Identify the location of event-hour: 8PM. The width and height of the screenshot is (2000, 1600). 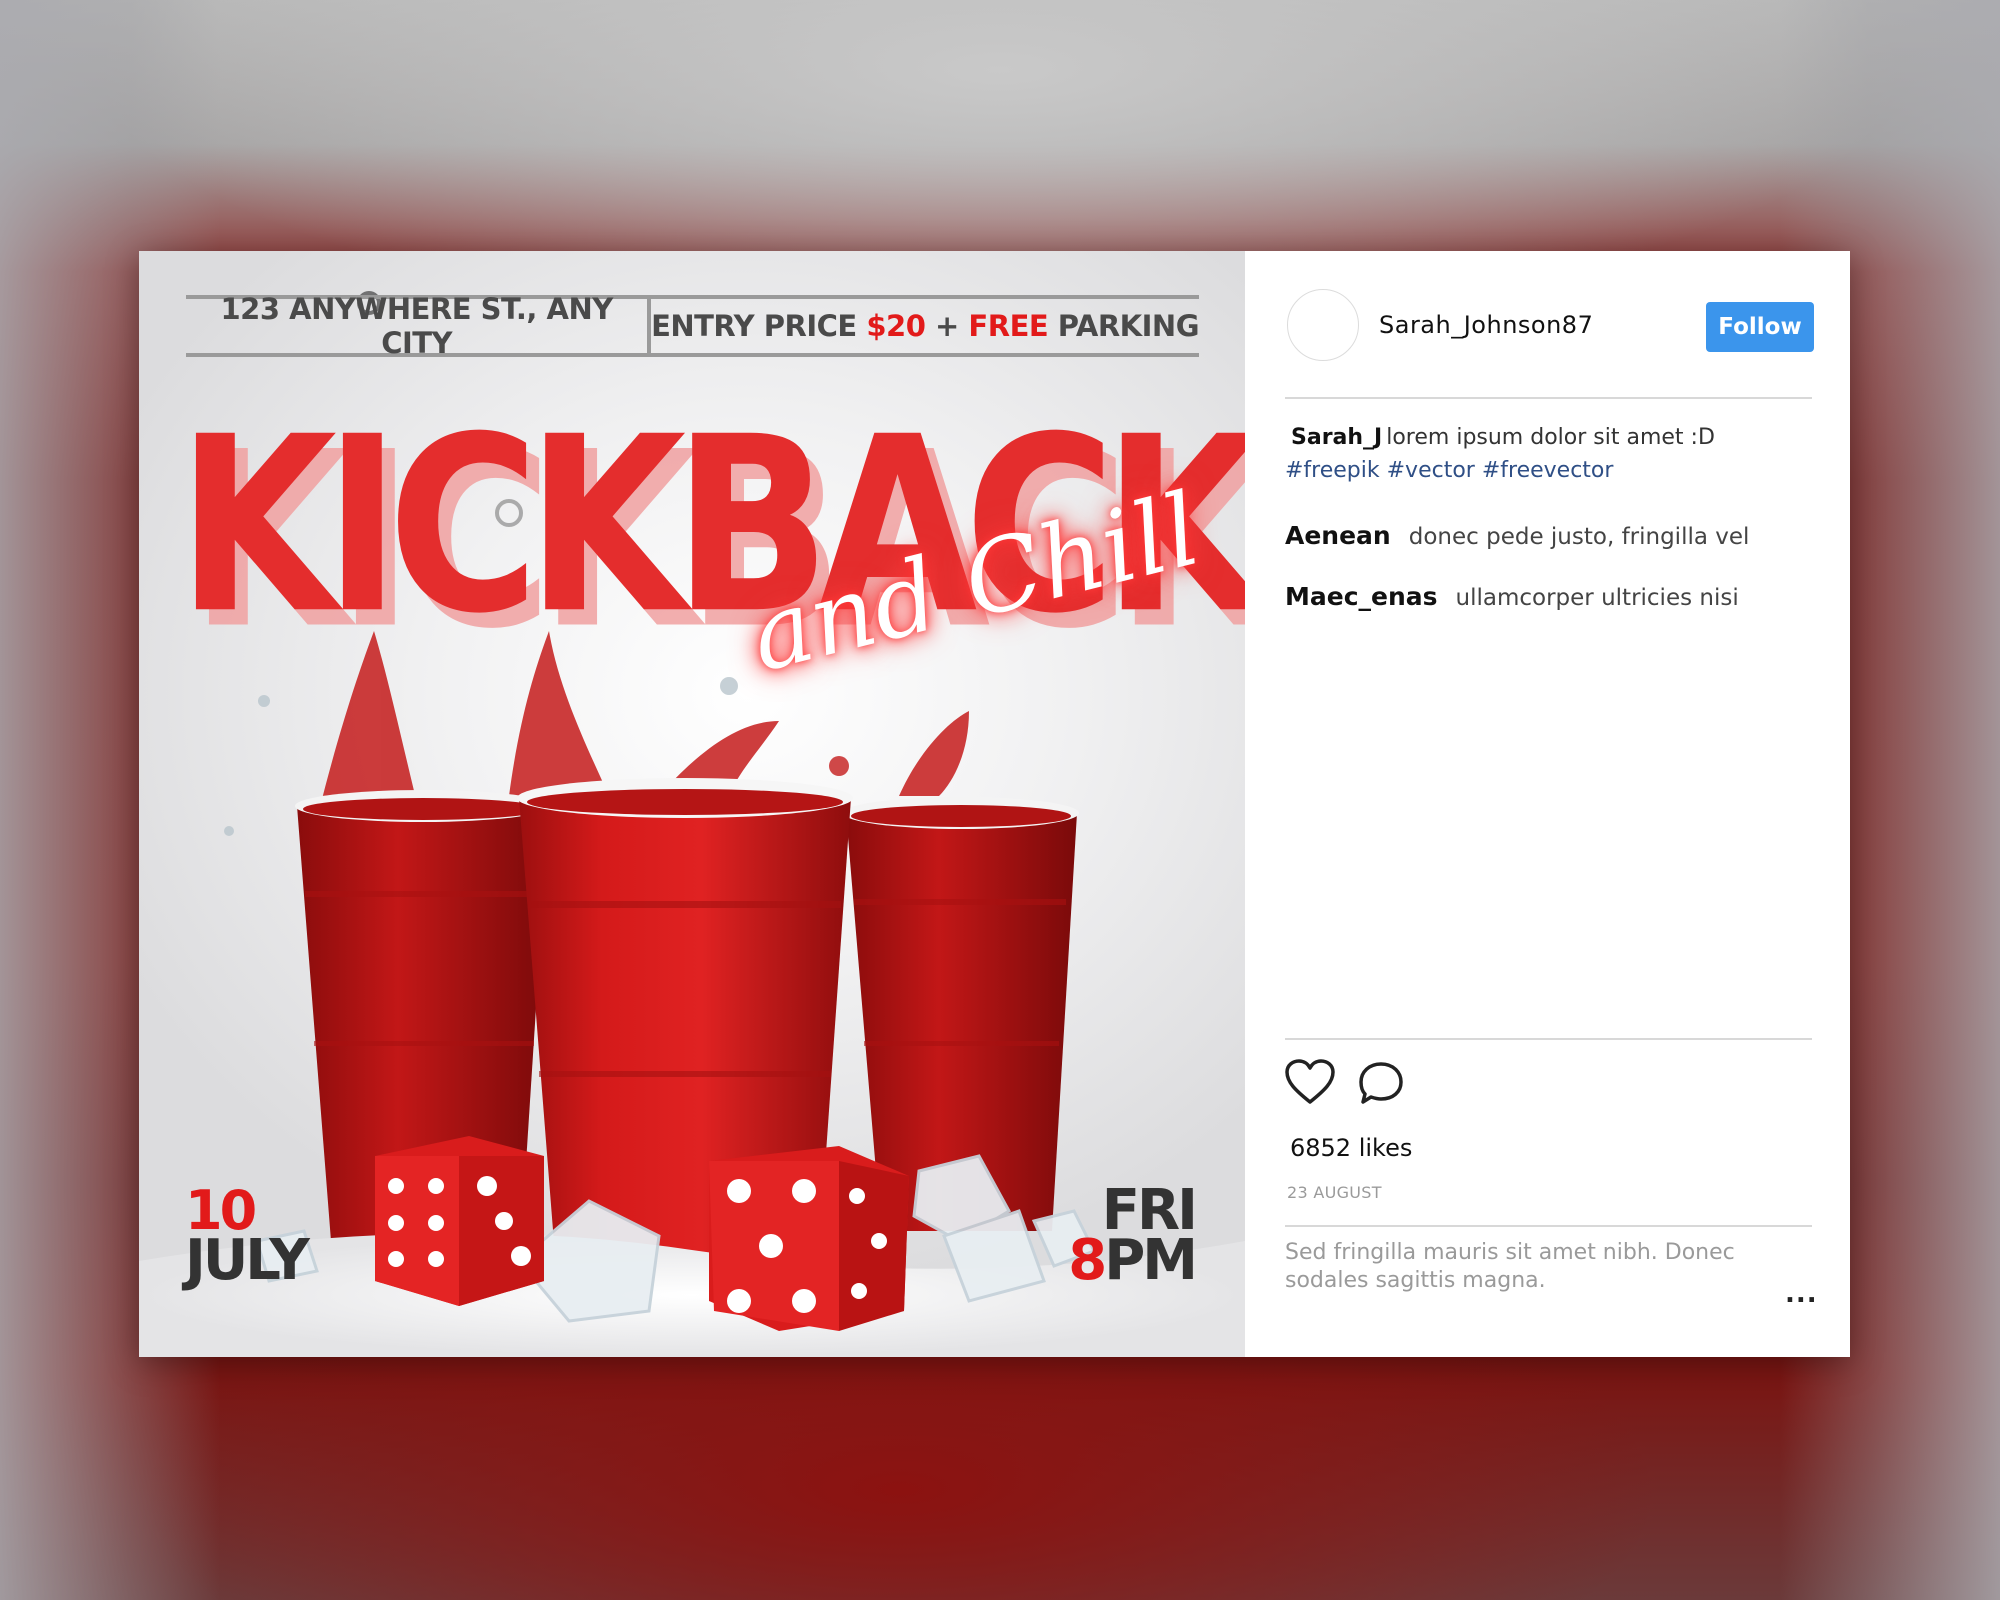
(1133, 1261).